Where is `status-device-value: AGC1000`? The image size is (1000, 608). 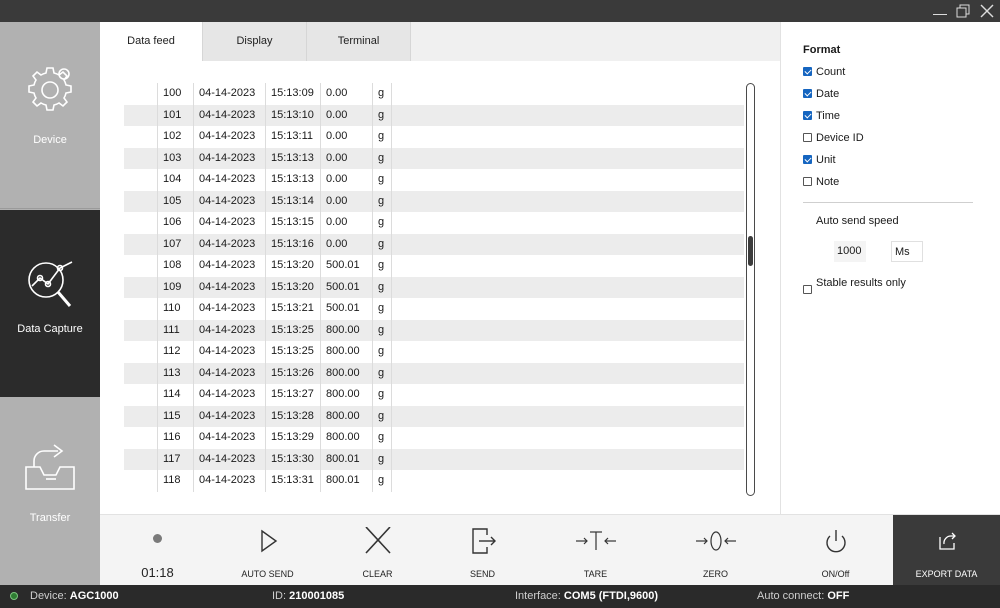 status-device-value: AGC1000 is located at coordinates (94, 596).